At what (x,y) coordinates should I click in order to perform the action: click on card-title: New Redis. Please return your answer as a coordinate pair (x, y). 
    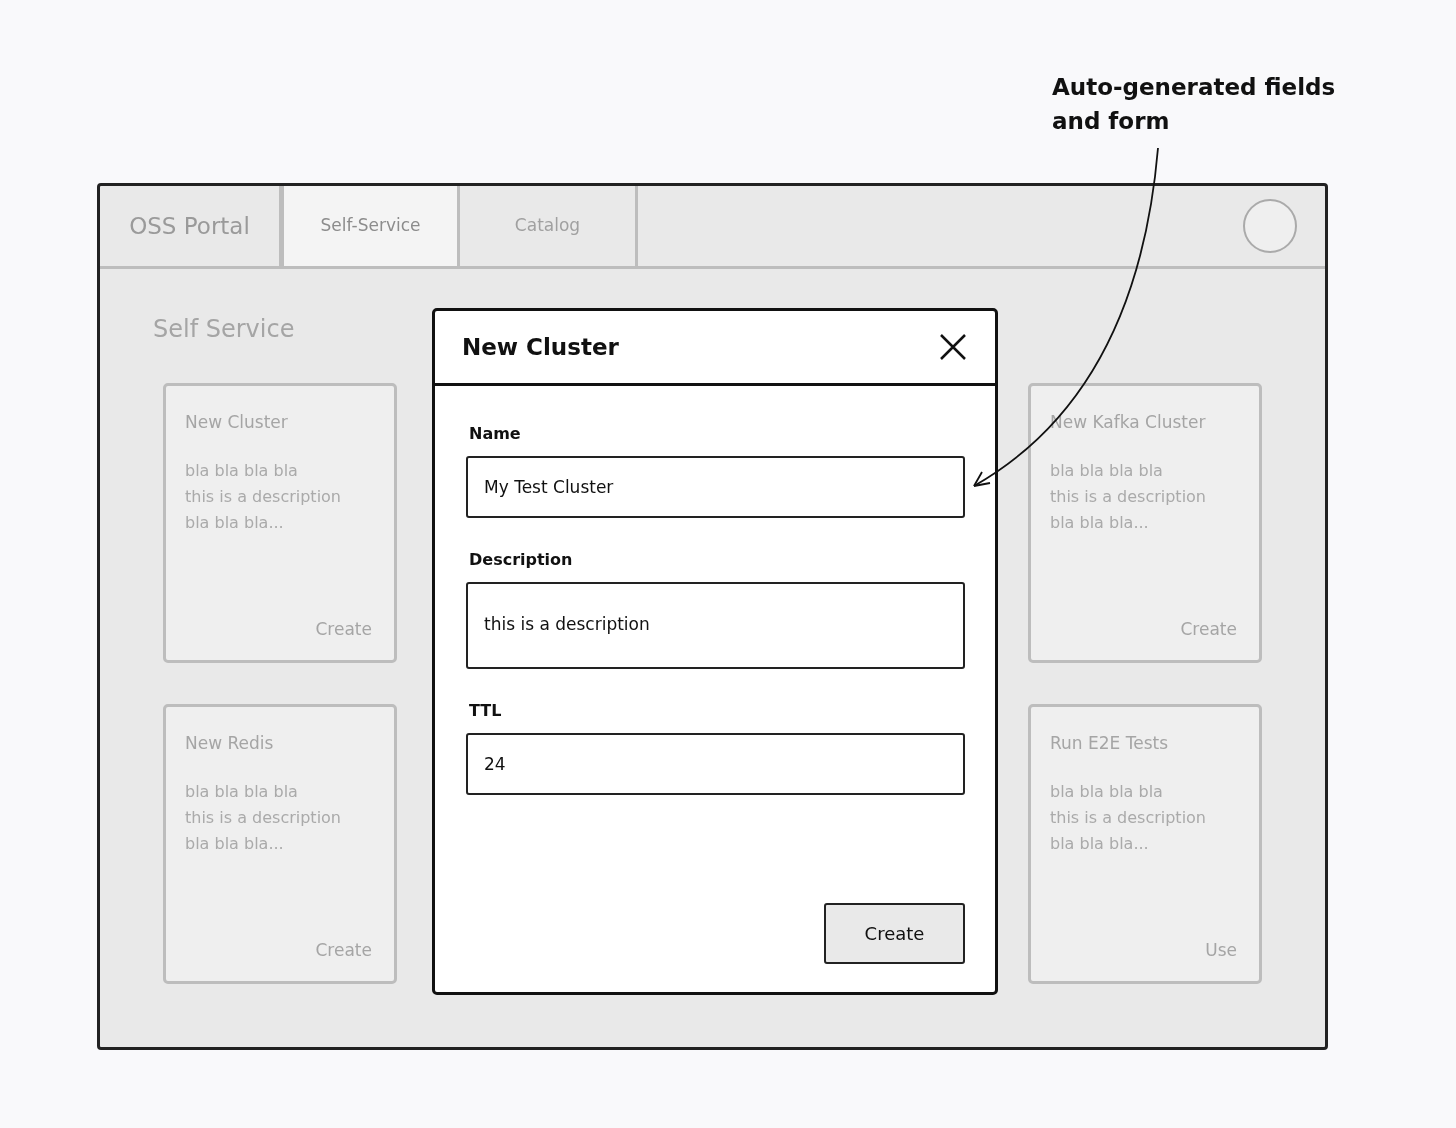
    Looking at the image, I should click on (230, 743).